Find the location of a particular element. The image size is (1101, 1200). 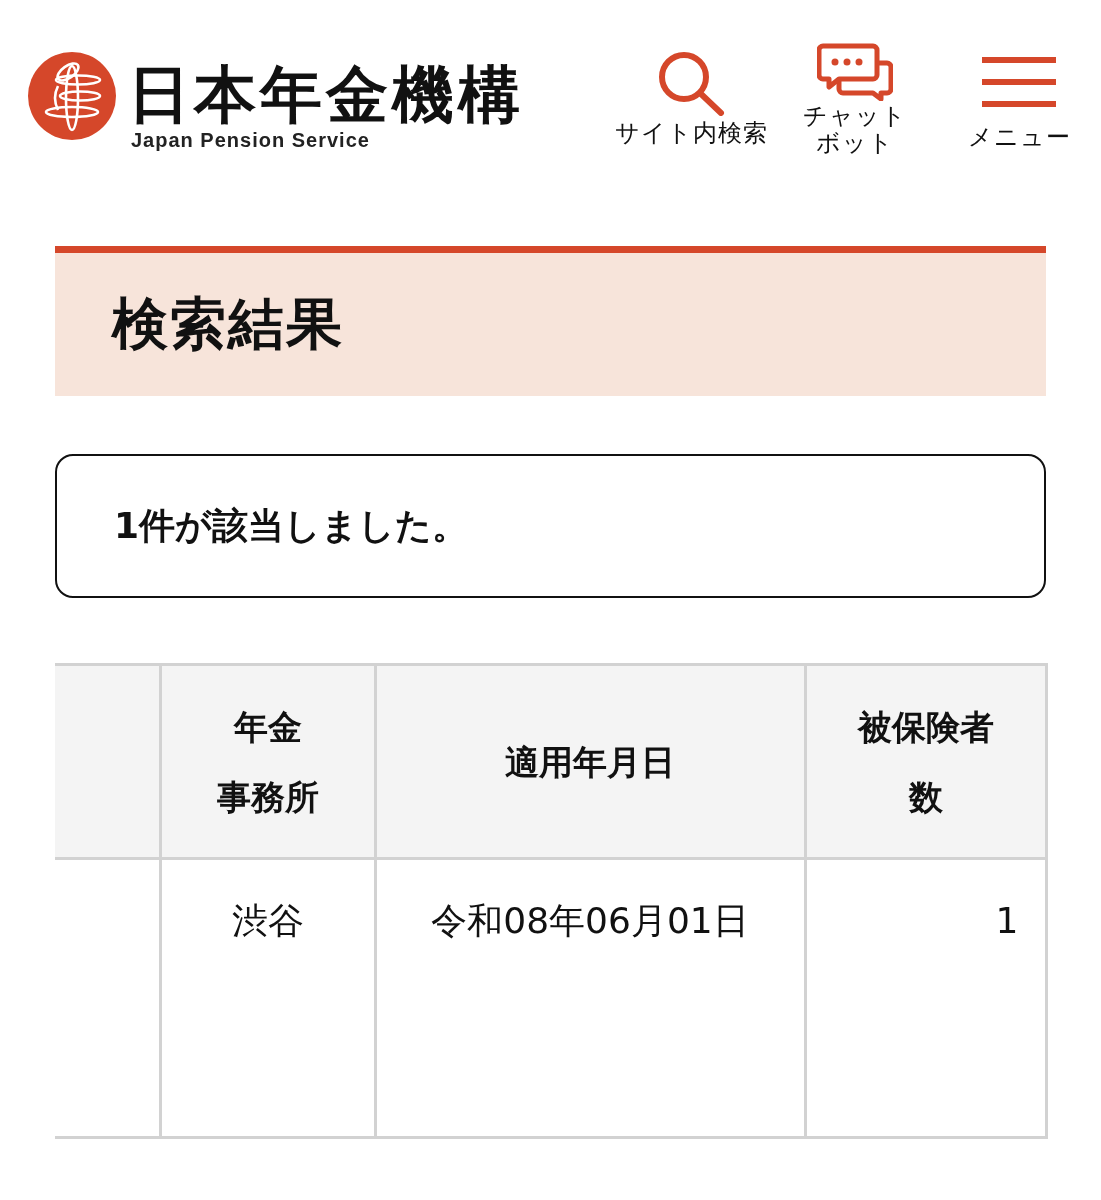

column-header: 適用年月日 is located at coordinates (590, 761).